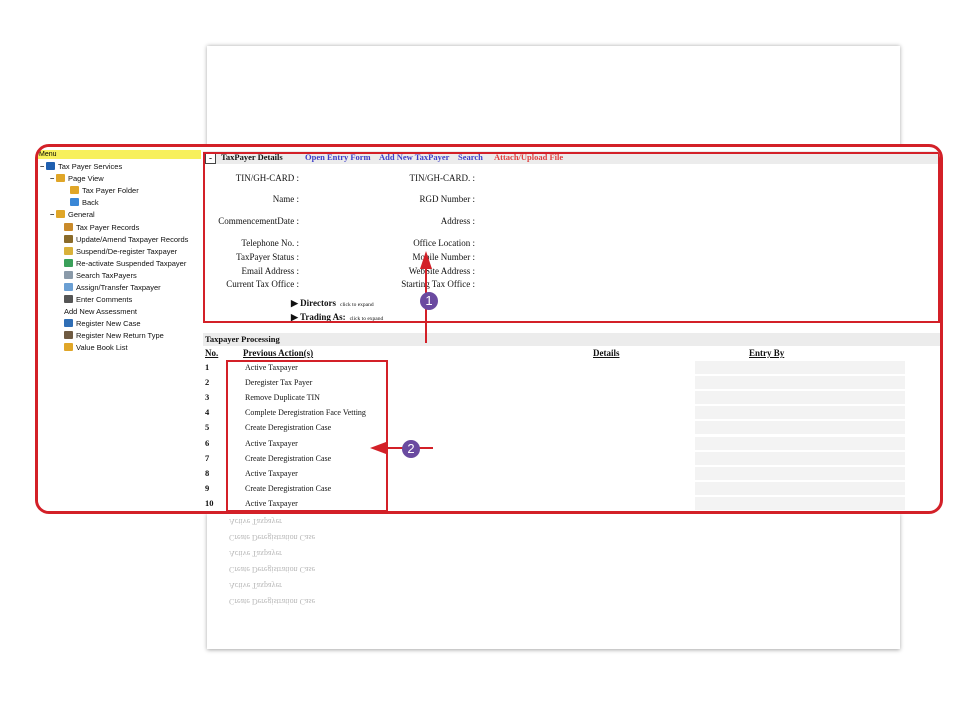 The height and width of the screenshot is (720, 960). I want to click on table-row-number: 3, so click(207, 397).